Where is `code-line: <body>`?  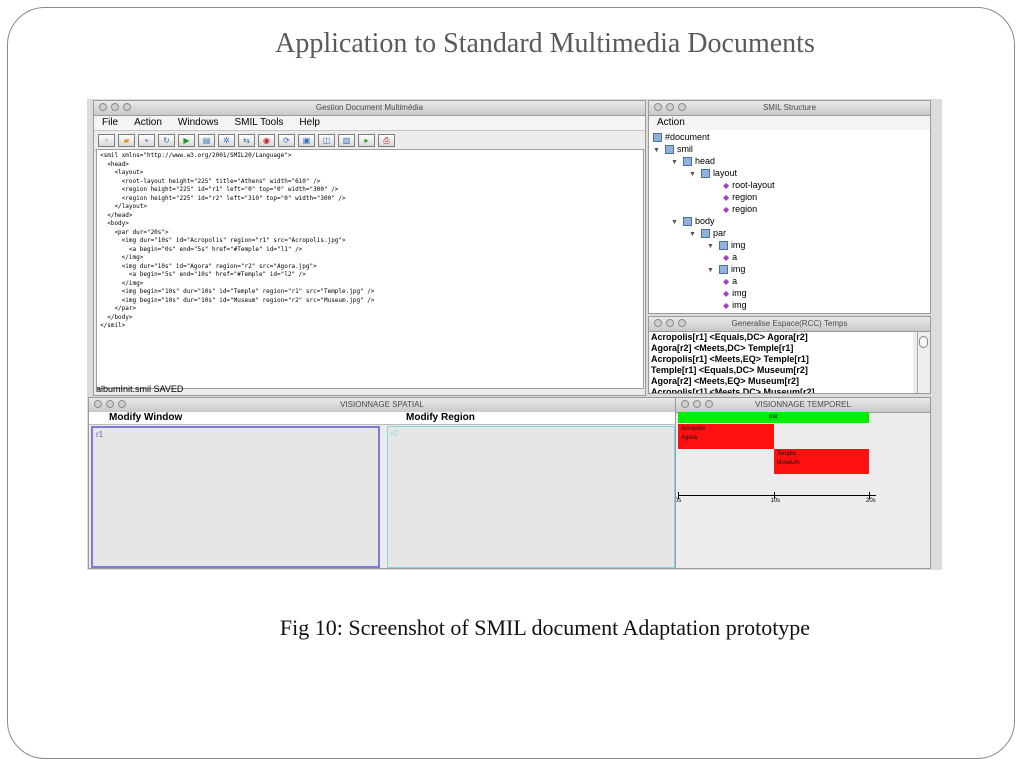
code-line: <body> is located at coordinates (114, 223).